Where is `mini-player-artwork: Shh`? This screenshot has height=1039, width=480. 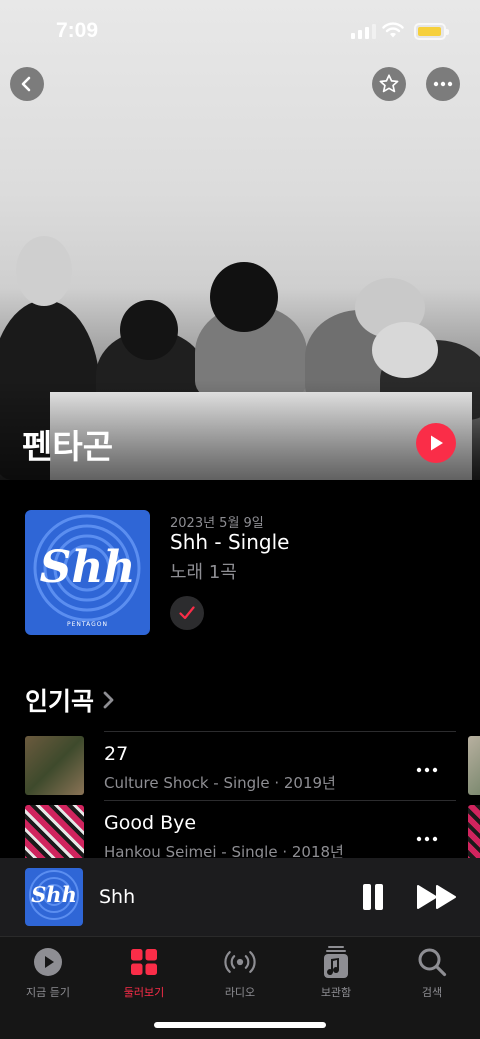
mini-player-artwork: Shh is located at coordinates (54, 897).